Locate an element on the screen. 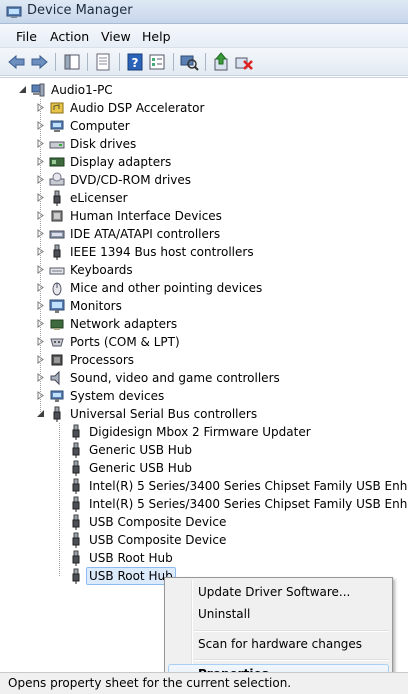  tree-category: Mice and other pointing devices is located at coordinates (204, 288).